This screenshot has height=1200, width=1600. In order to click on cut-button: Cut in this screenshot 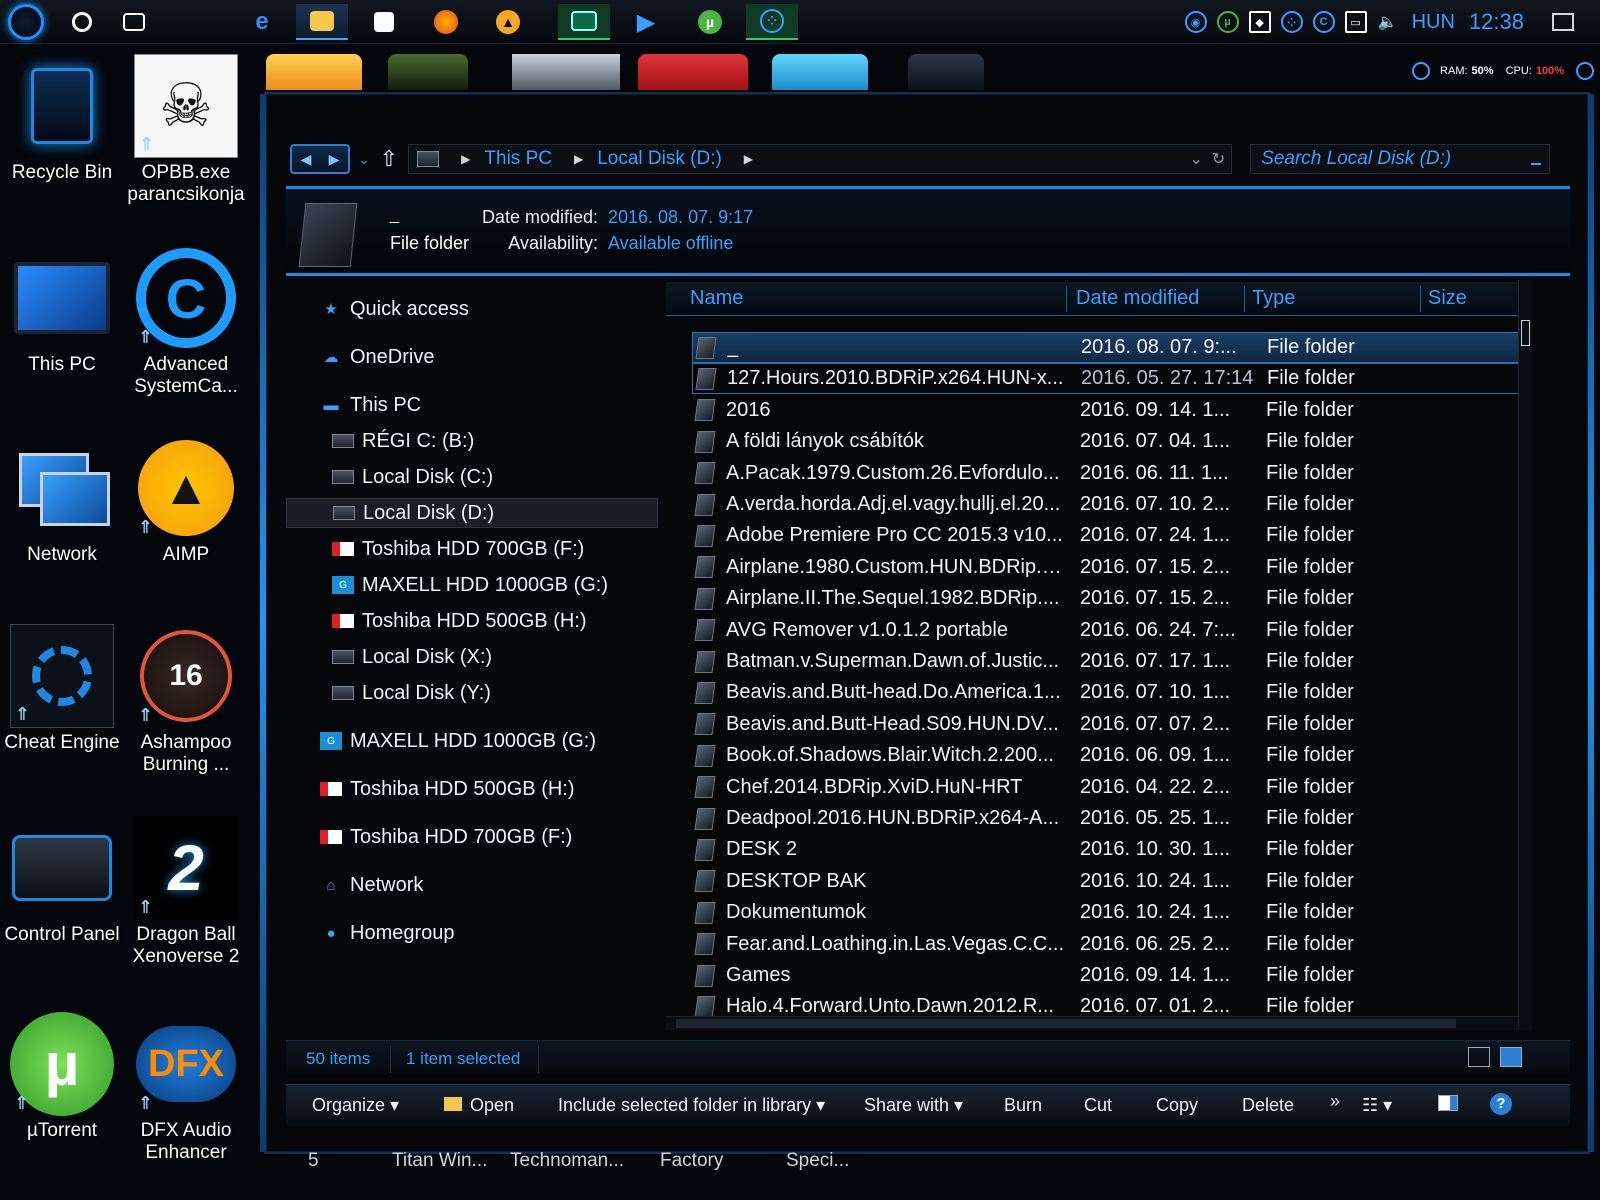, I will do `click(1098, 1105)`.